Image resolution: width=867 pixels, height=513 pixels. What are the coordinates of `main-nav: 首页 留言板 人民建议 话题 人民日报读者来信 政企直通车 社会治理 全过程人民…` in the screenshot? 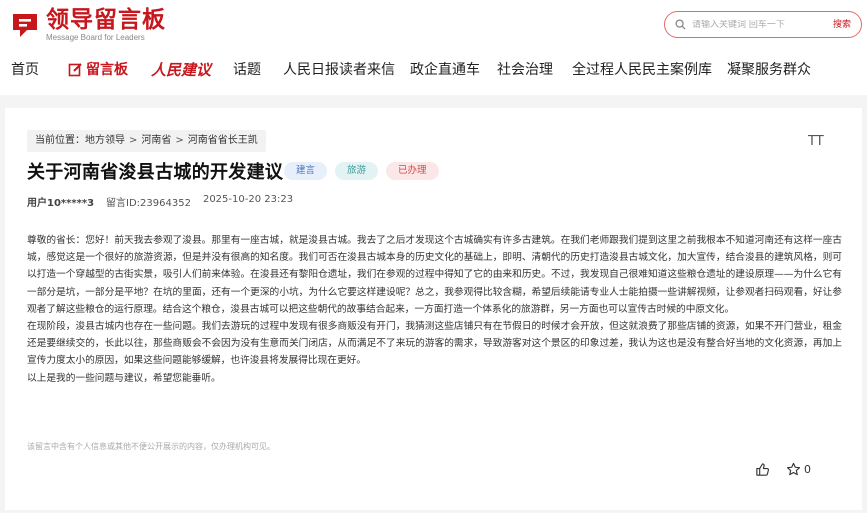 It's located at (433, 70).